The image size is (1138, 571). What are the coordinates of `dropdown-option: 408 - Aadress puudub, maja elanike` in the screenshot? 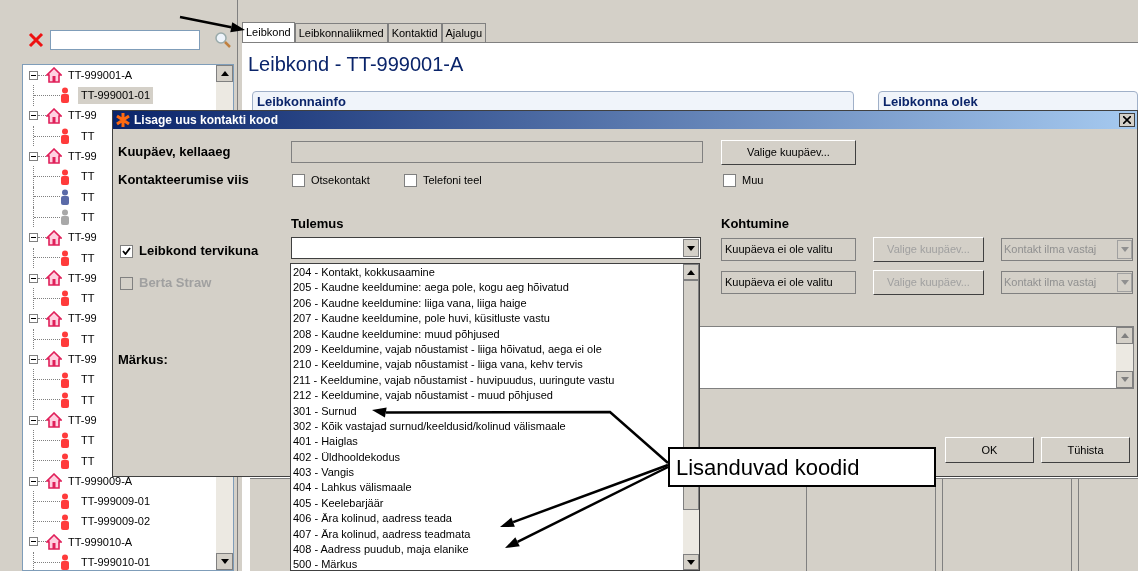 It's located at (381, 550).